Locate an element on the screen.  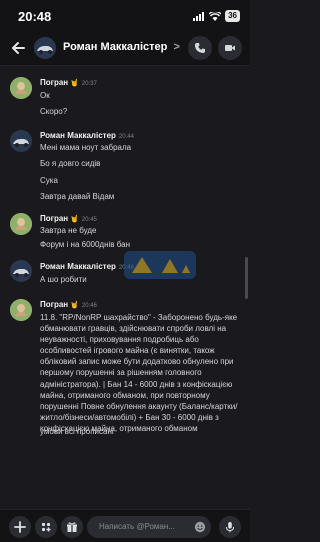
message-text: Скоро? is located at coordinates (54, 111).